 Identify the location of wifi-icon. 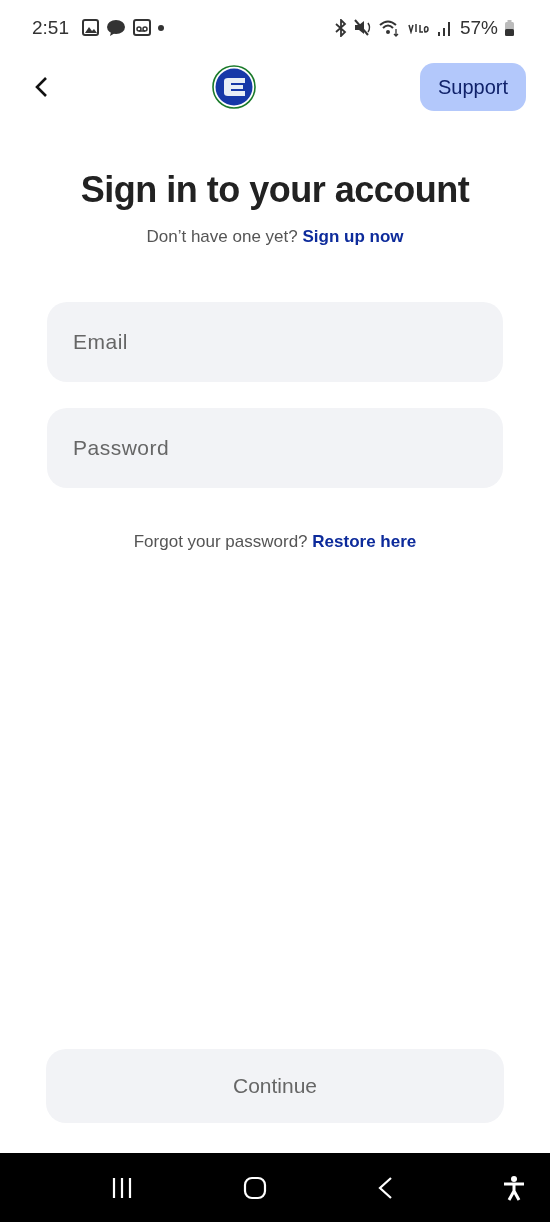
(389, 27).